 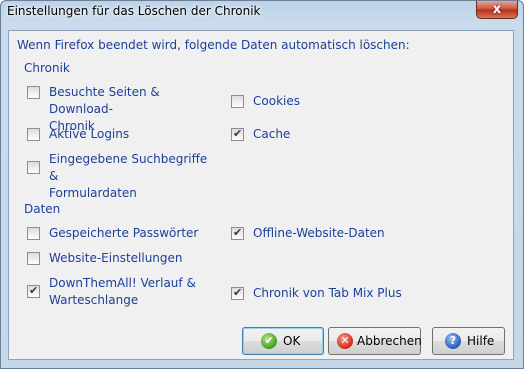 What do you see at coordinates (122, 291) in the screenshot?
I see `checkbox-label: DownThemAll! Verlauf & Warteschlange` at bounding box center [122, 291].